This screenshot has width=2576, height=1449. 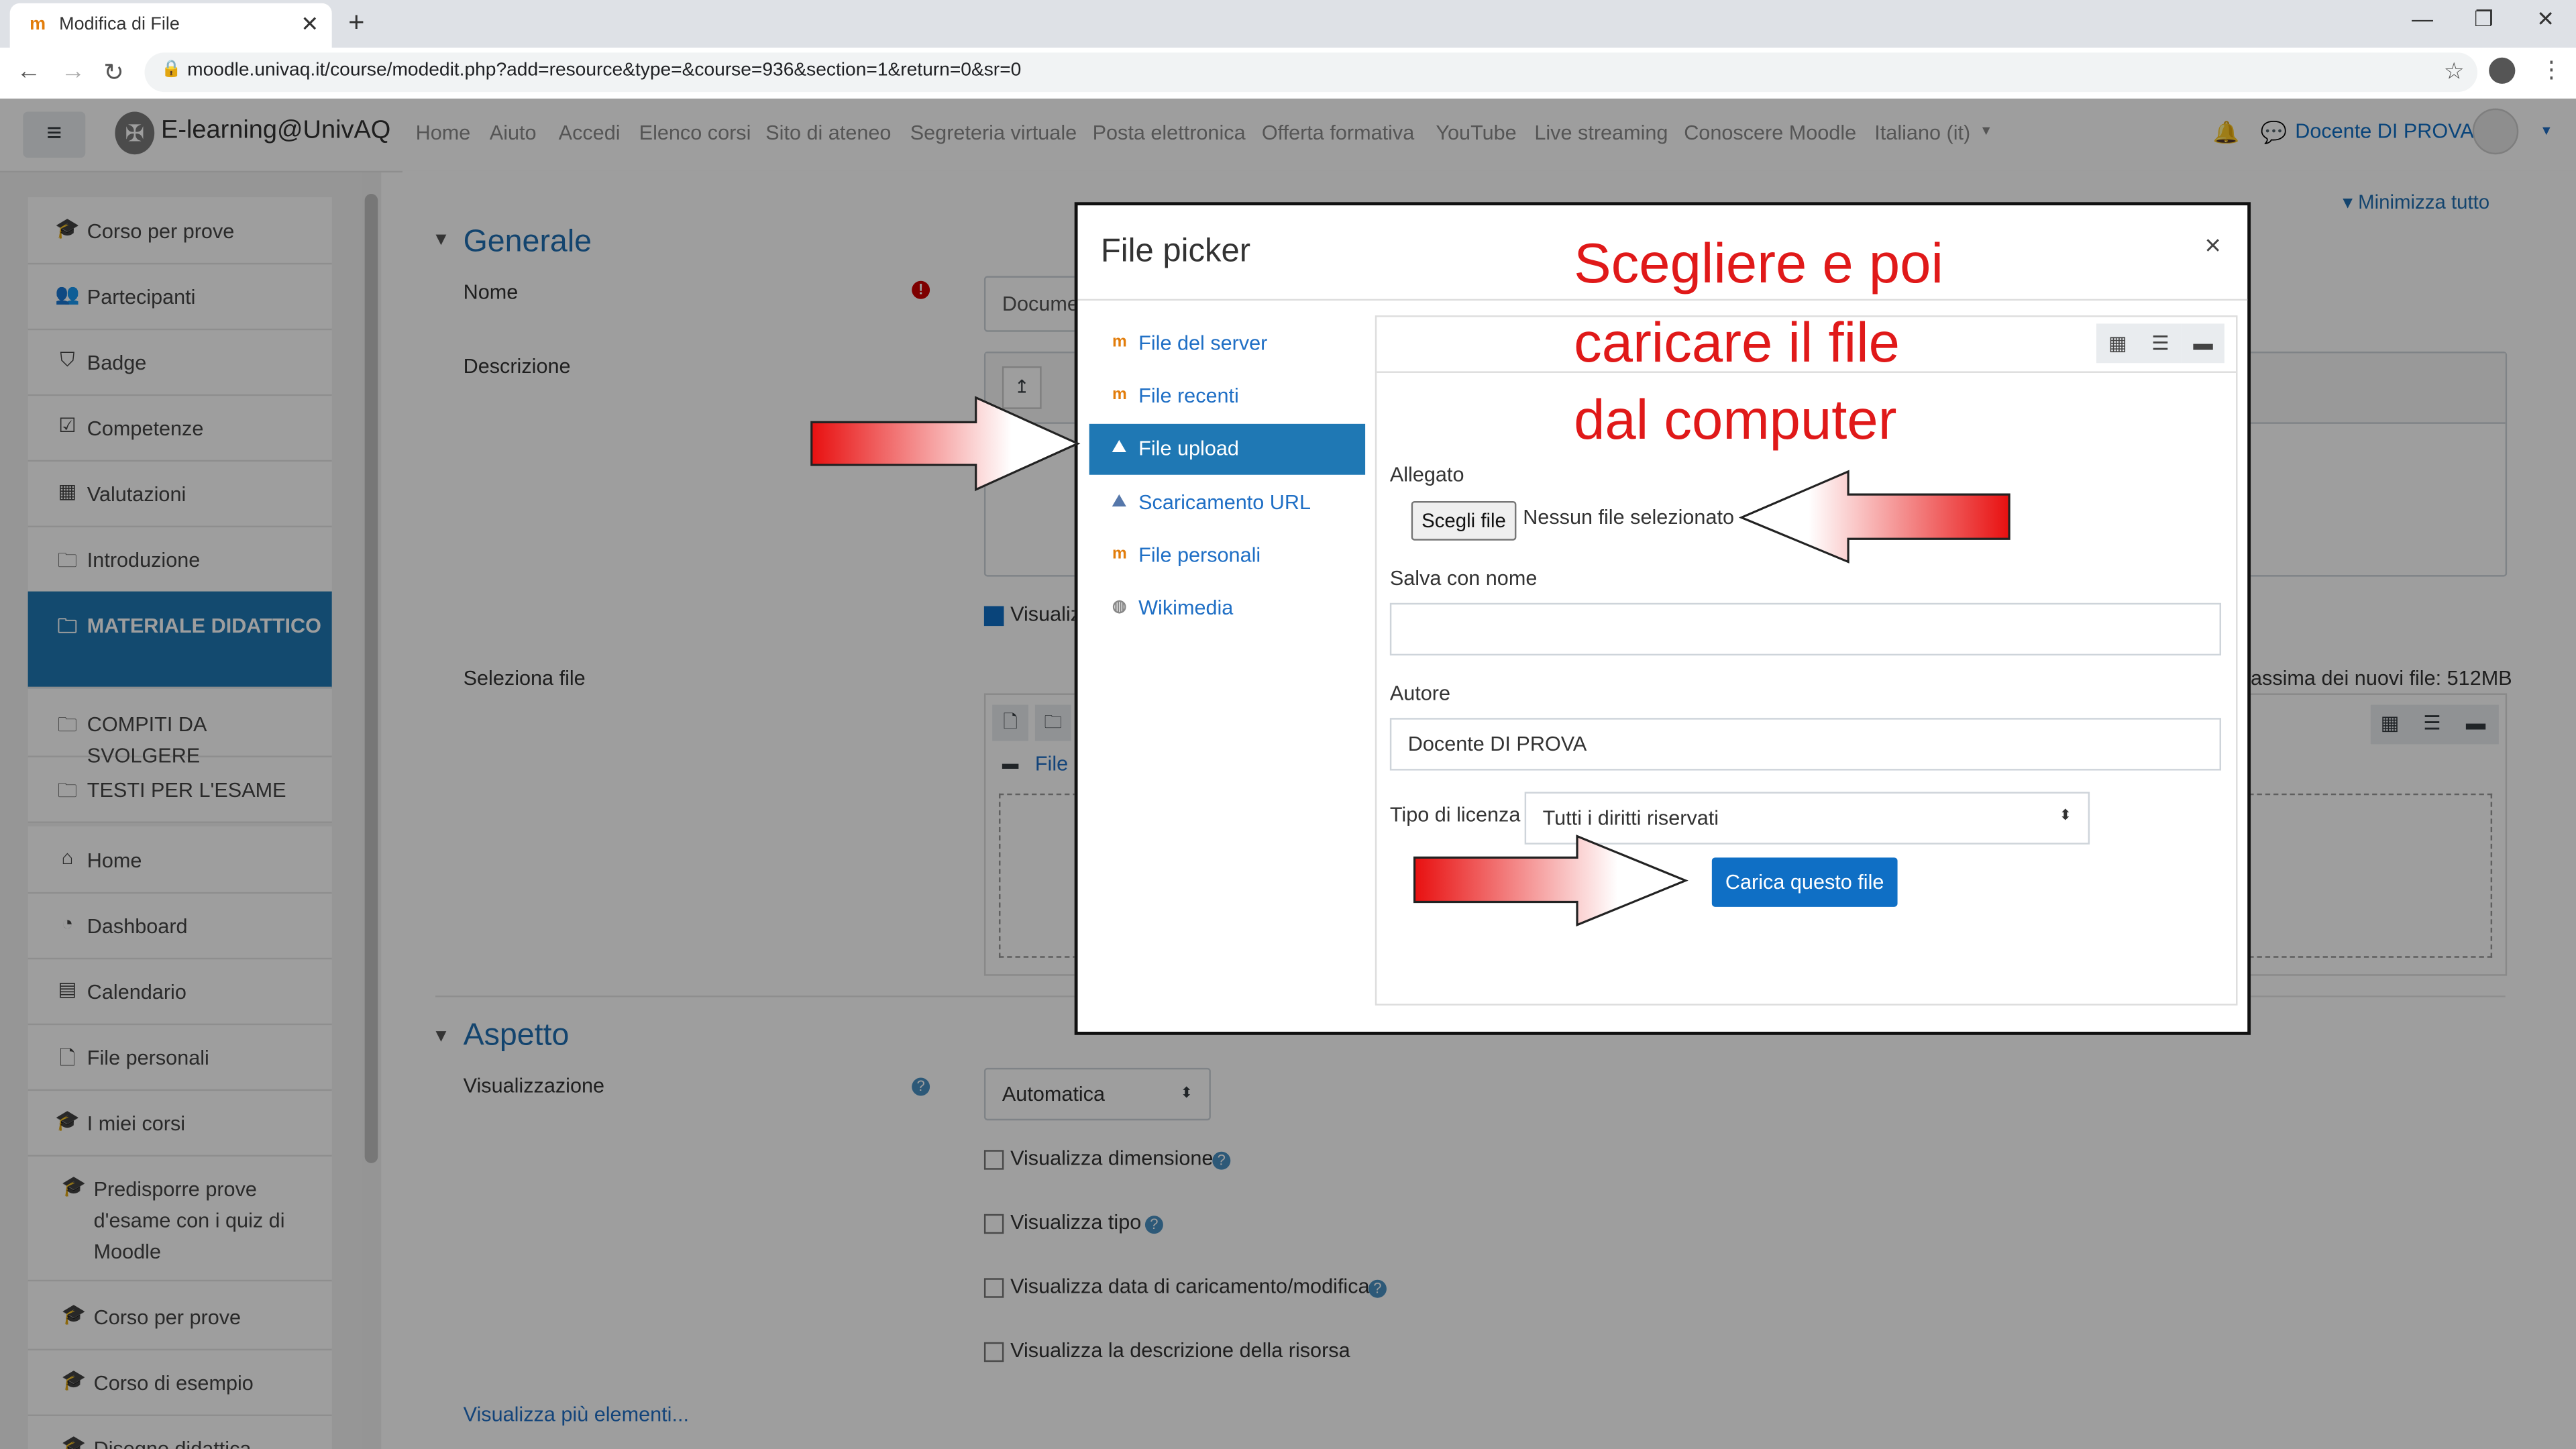 What do you see at coordinates (1464, 520) in the screenshot?
I see `choose-file-button: Scegli file` at bounding box center [1464, 520].